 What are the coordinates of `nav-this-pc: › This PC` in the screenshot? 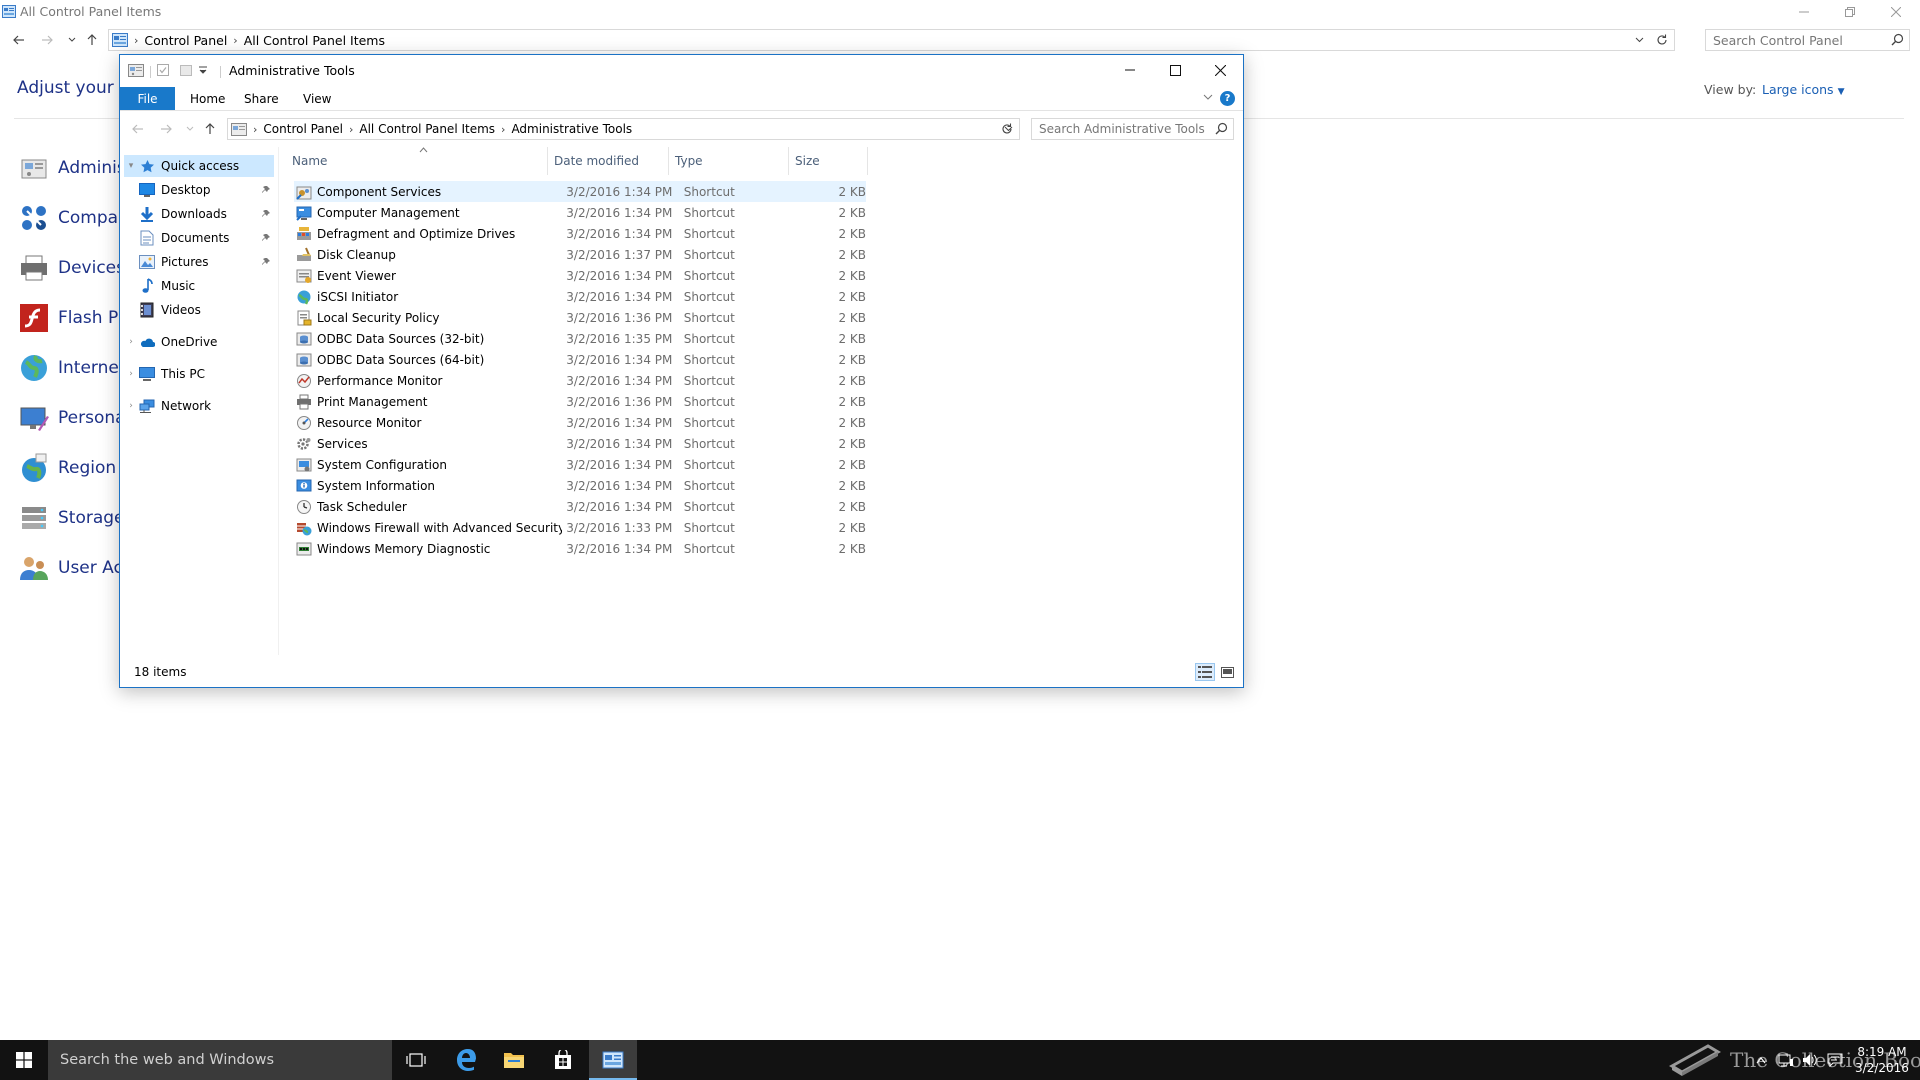 It's located at (199, 374).